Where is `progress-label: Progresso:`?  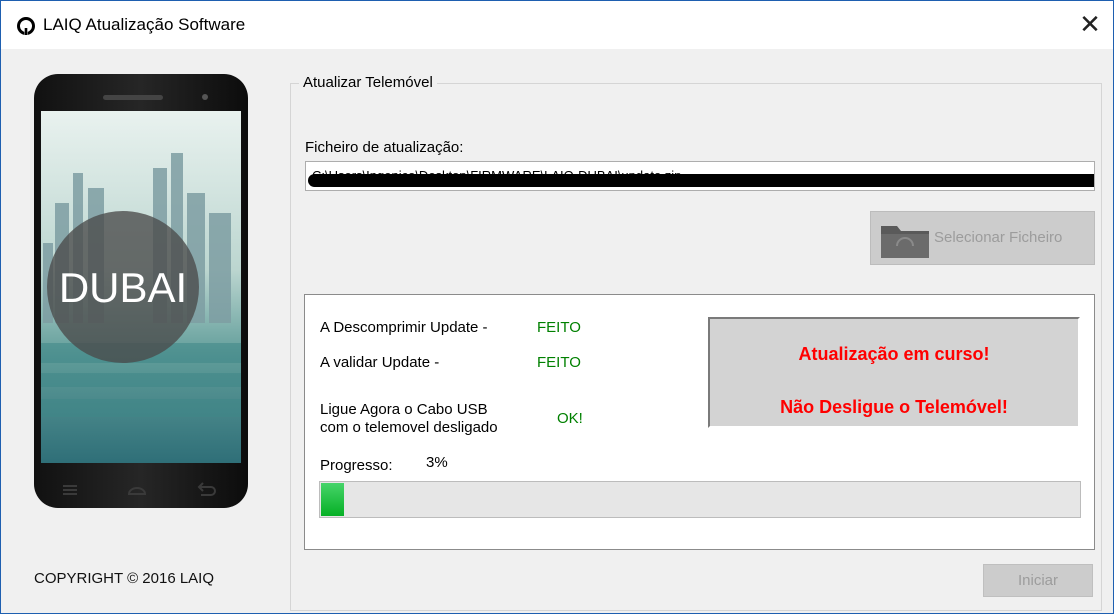
progress-label: Progresso: is located at coordinates (356, 465).